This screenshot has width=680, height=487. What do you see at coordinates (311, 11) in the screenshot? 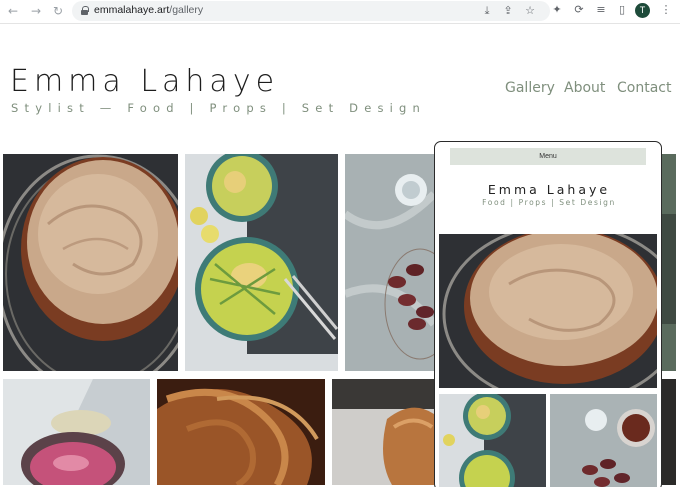
I see `address-bar: emmalahaye.art/gallery ⤓ ⇪ ☆` at bounding box center [311, 11].